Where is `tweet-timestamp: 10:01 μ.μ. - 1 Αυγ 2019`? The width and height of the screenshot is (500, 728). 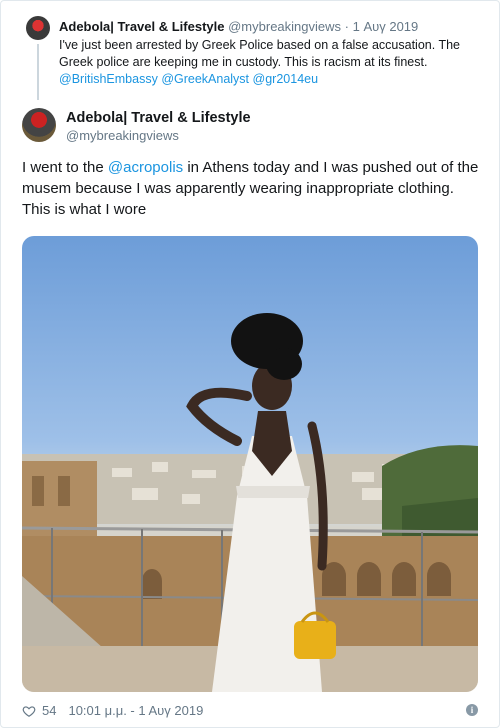 tweet-timestamp: 10:01 μ.μ. - 1 Αυγ 2019 is located at coordinates (135, 710).